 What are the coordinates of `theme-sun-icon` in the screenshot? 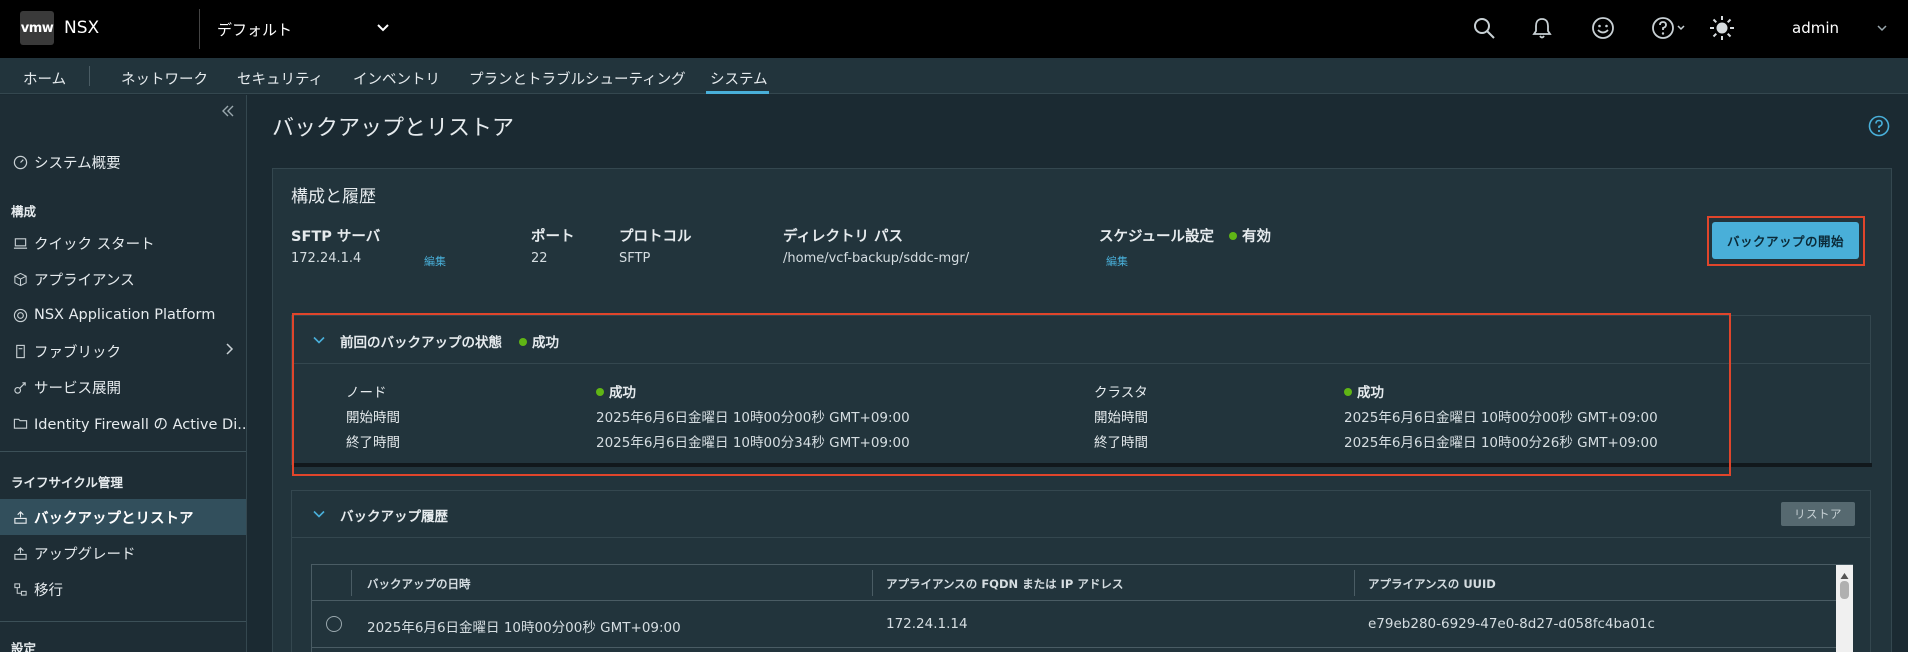 It's located at (1722, 28).